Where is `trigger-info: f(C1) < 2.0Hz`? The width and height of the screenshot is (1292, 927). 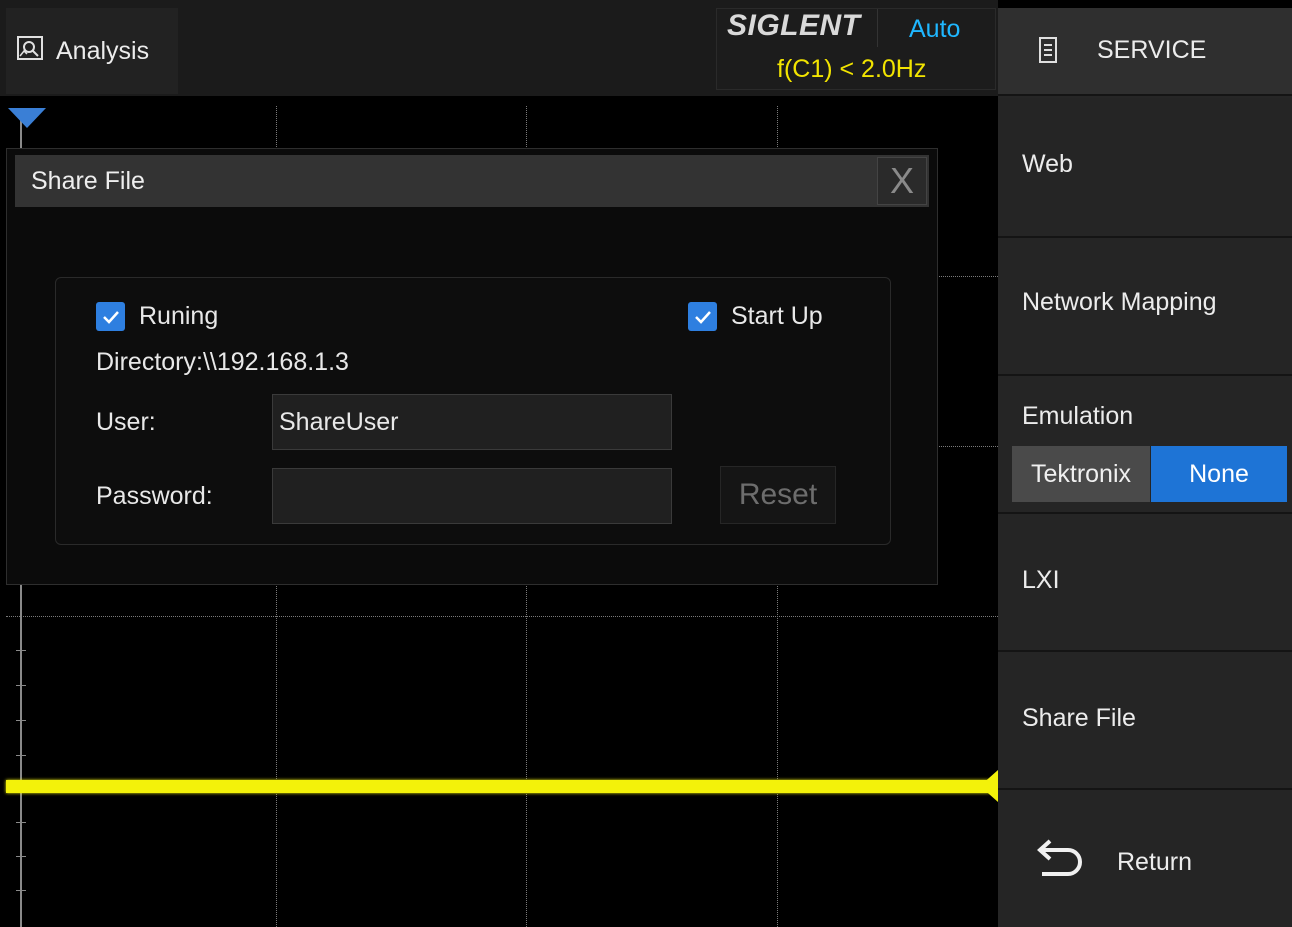
trigger-info: f(C1) < 2.0Hz is located at coordinates (851, 69).